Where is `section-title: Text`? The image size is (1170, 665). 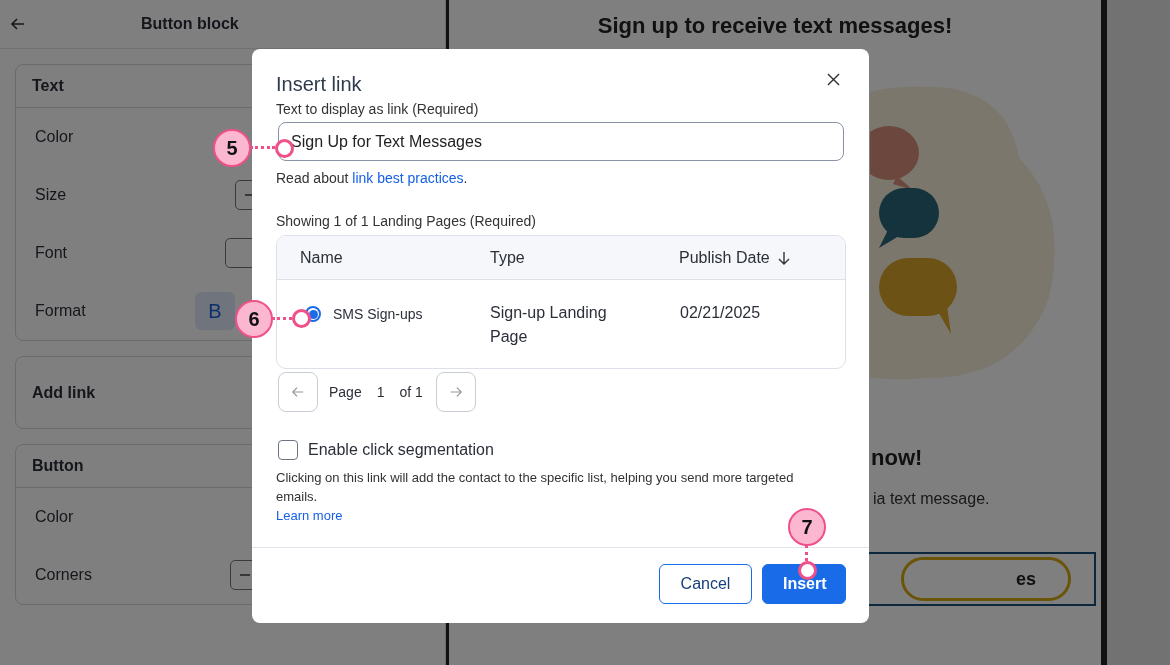
section-title: Text is located at coordinates (48, 86).